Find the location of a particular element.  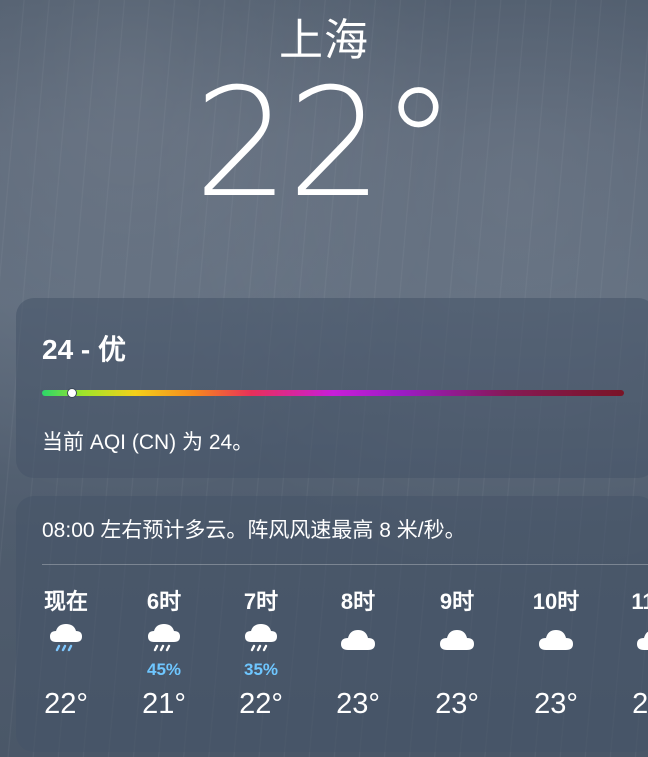

precipitation-chance: 45% is located at coordinates (164, 669).